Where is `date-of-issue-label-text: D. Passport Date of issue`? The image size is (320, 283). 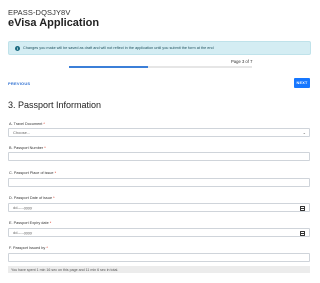
date-of-issue-label-text: D. Passport Date of issue is located at coordinates (31, 198).